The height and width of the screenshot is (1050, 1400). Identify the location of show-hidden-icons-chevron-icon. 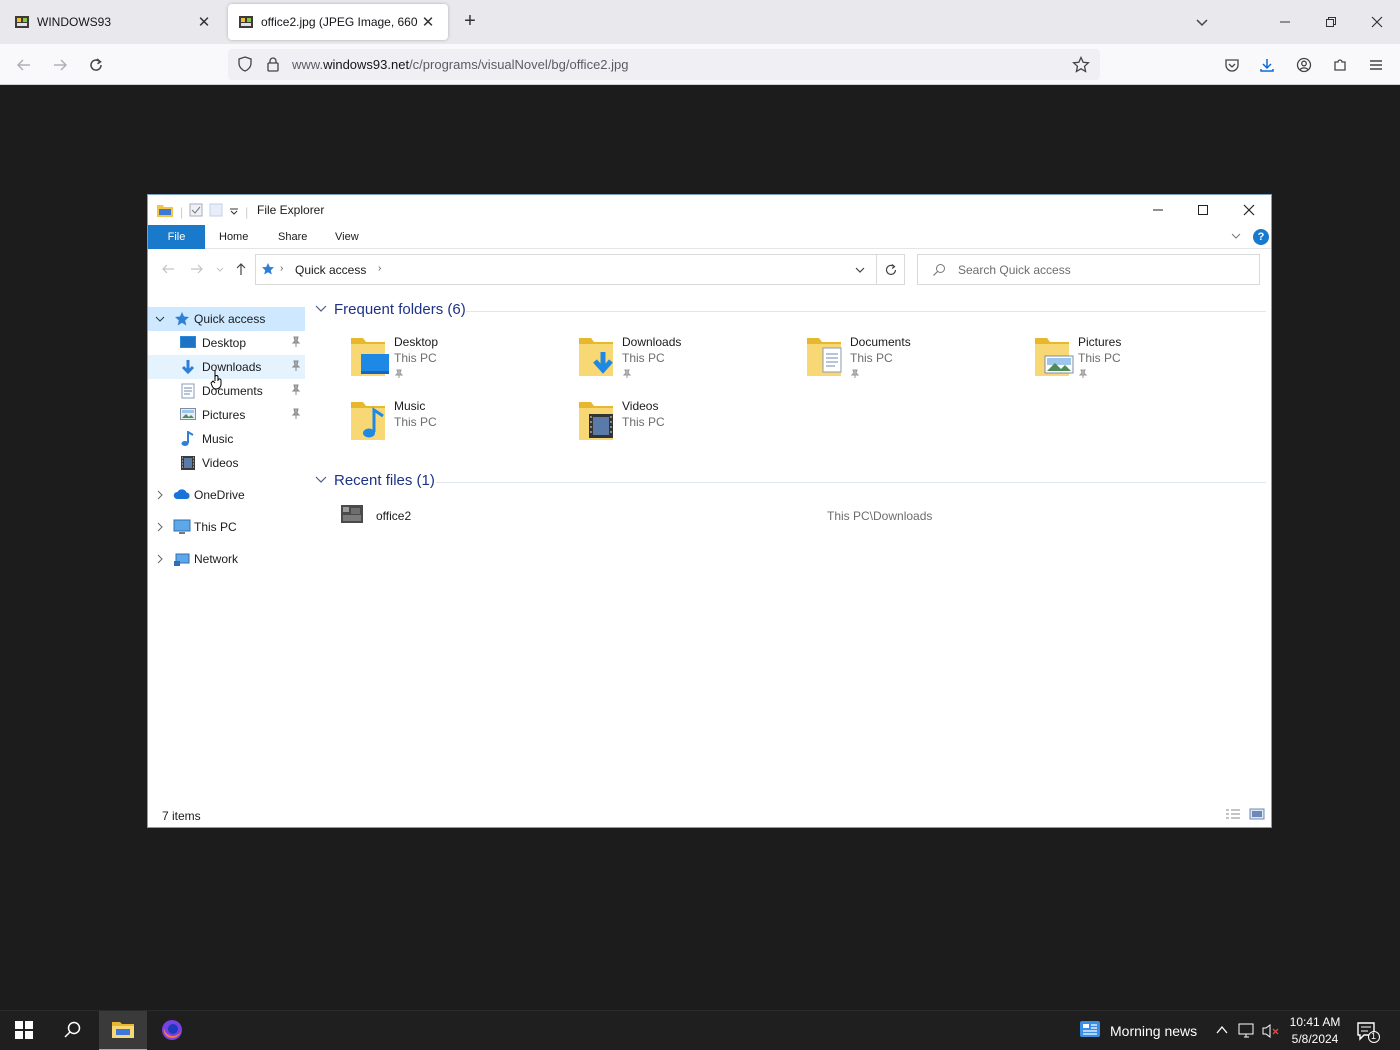
(1222, 1031).